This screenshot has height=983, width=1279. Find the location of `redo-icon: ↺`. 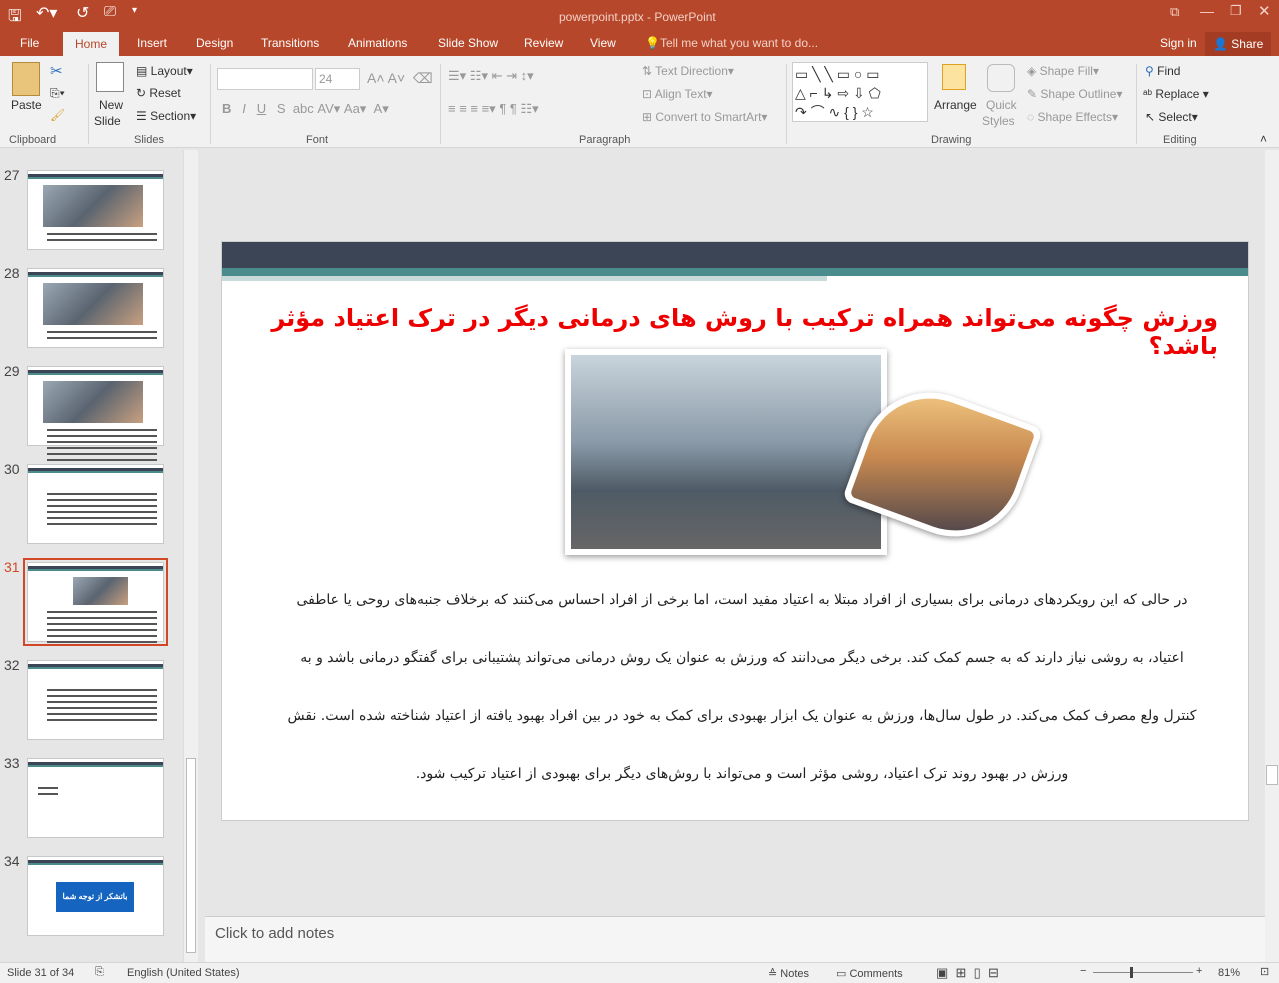

redo-icon: ↺ is located at coordinates (82, 13).